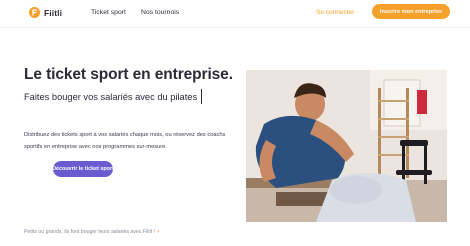 Image resolution: width=470 pixels, height=246 pixels. Describe the element at coordinates (108, 12) in the screenshot. I see `nav-link-ticket-sport: Ticket sport` at that location.